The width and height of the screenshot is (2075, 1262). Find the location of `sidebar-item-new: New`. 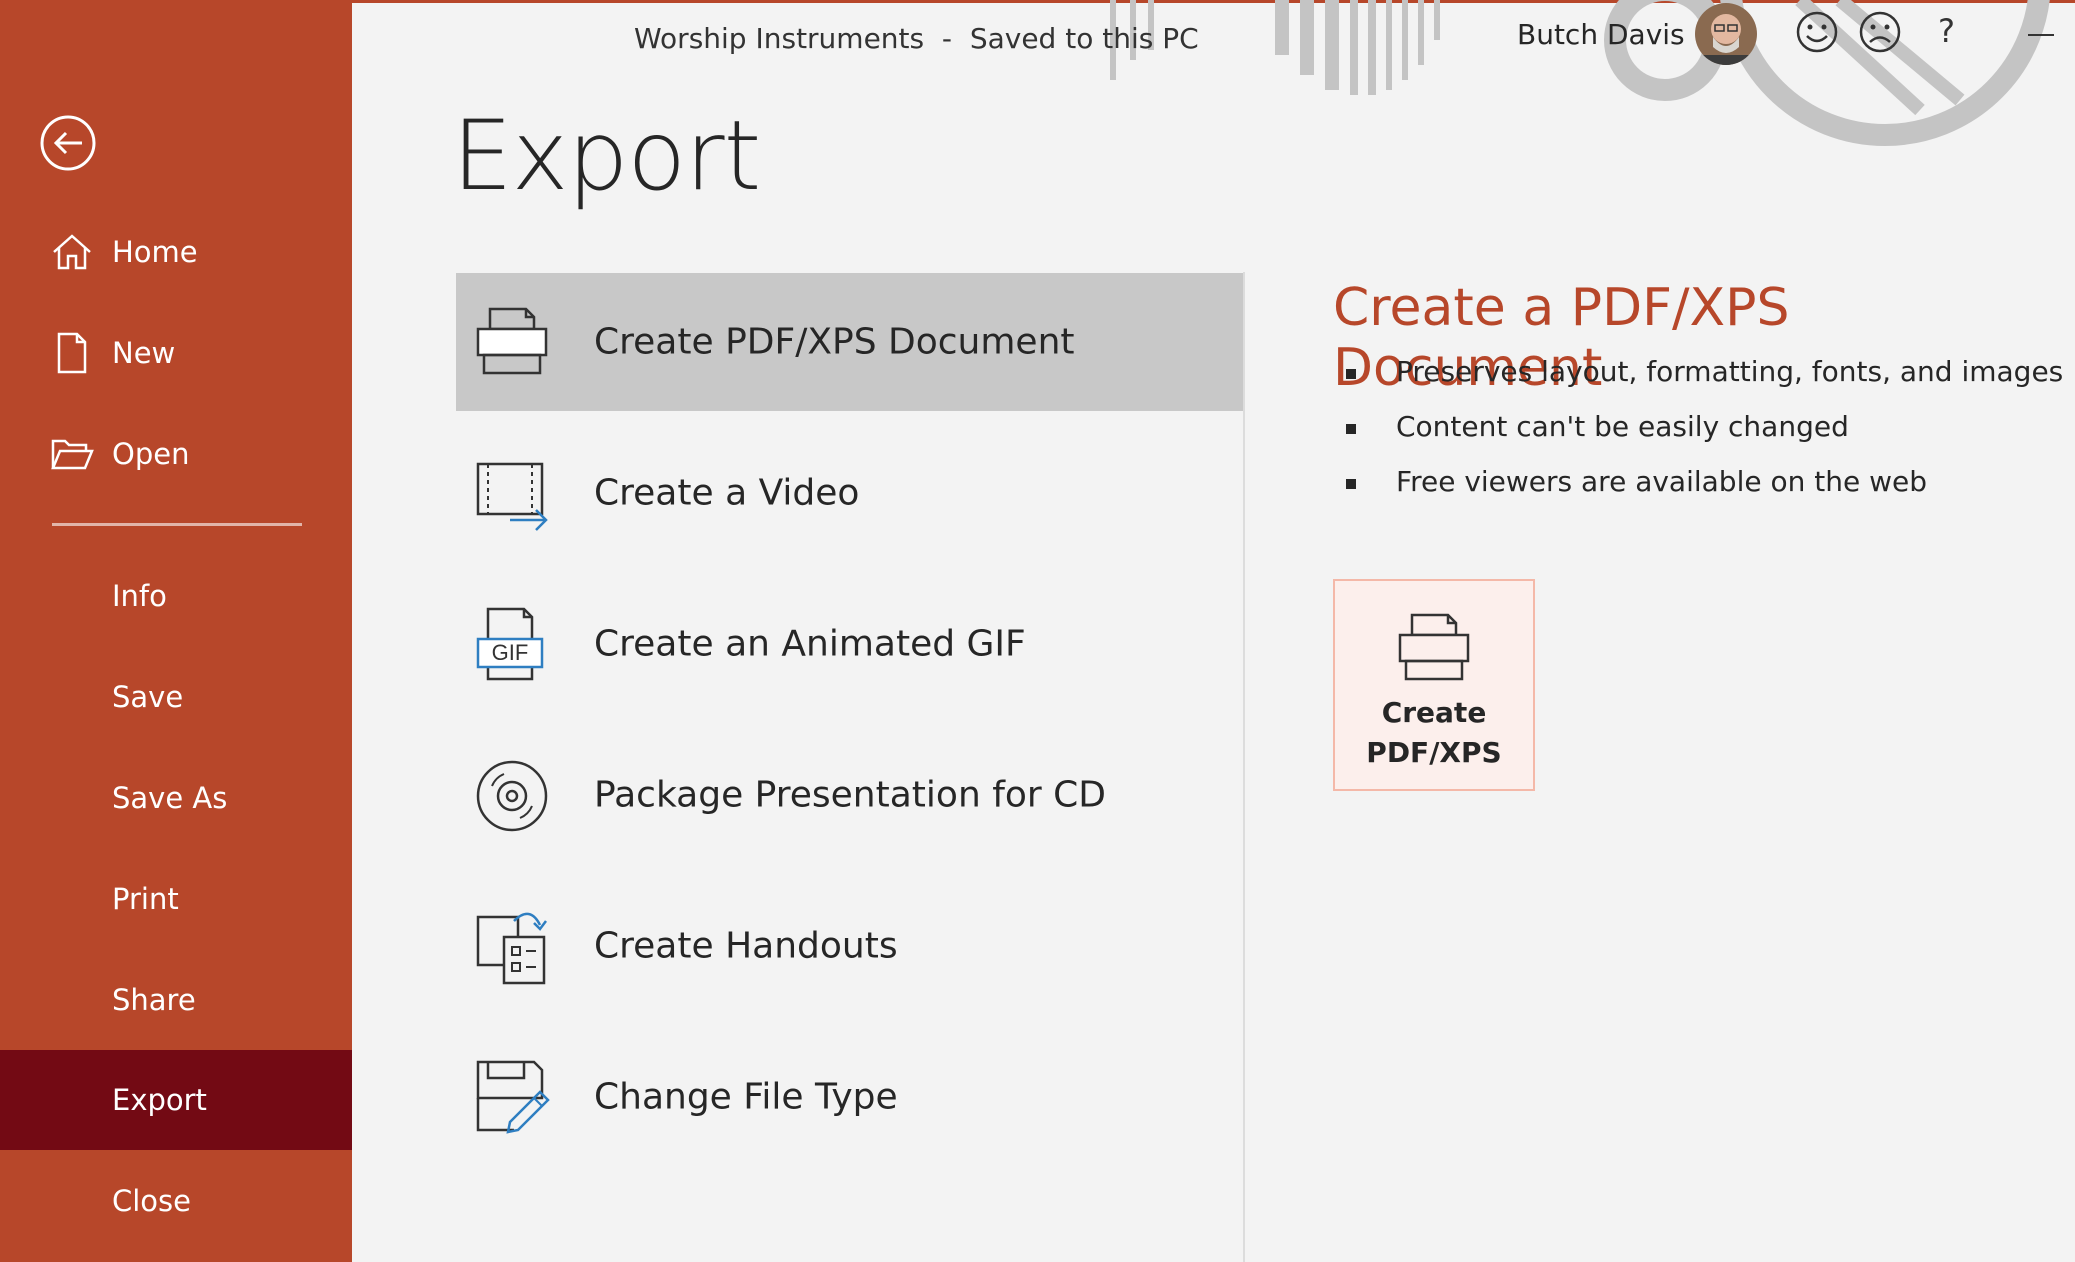

sidebar-item-new: New is located at coordinates (176, 353).